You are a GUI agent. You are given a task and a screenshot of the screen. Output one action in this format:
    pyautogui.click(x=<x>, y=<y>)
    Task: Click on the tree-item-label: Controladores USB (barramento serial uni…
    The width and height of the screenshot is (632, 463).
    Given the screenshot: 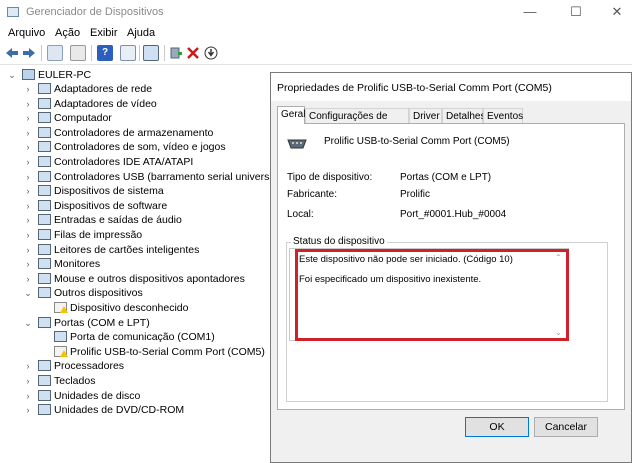 What is the action you would take?
    pyautogui.click(x=168, y=176)
    